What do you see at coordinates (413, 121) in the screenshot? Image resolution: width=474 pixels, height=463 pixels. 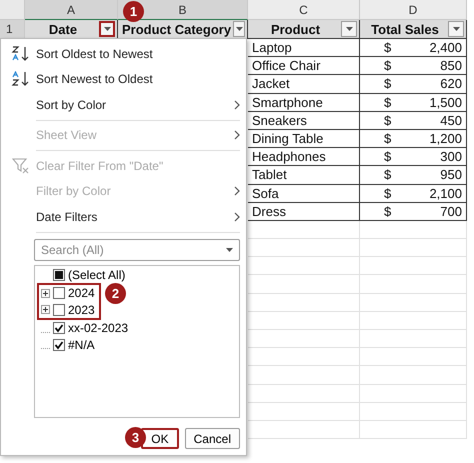 I see `table-cell: $ 450` at bounding box center [413, 121].